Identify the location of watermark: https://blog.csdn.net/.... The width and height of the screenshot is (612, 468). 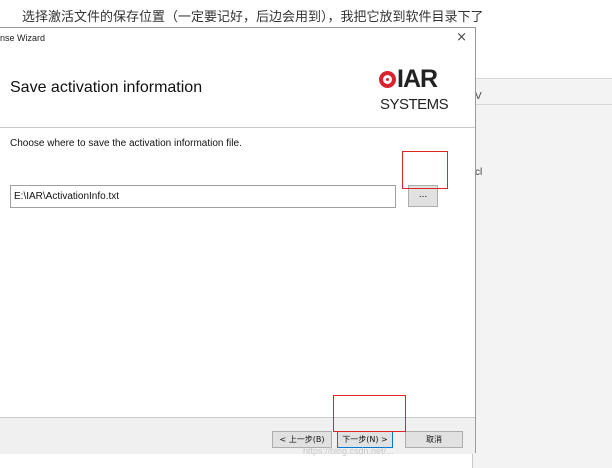
(348, 451).